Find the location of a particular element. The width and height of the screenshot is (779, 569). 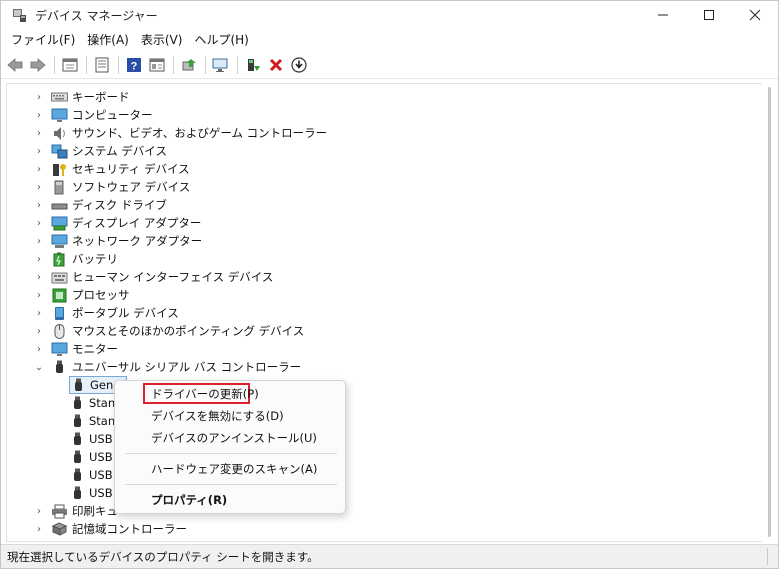

view-button is located at coordinates (157, 65).